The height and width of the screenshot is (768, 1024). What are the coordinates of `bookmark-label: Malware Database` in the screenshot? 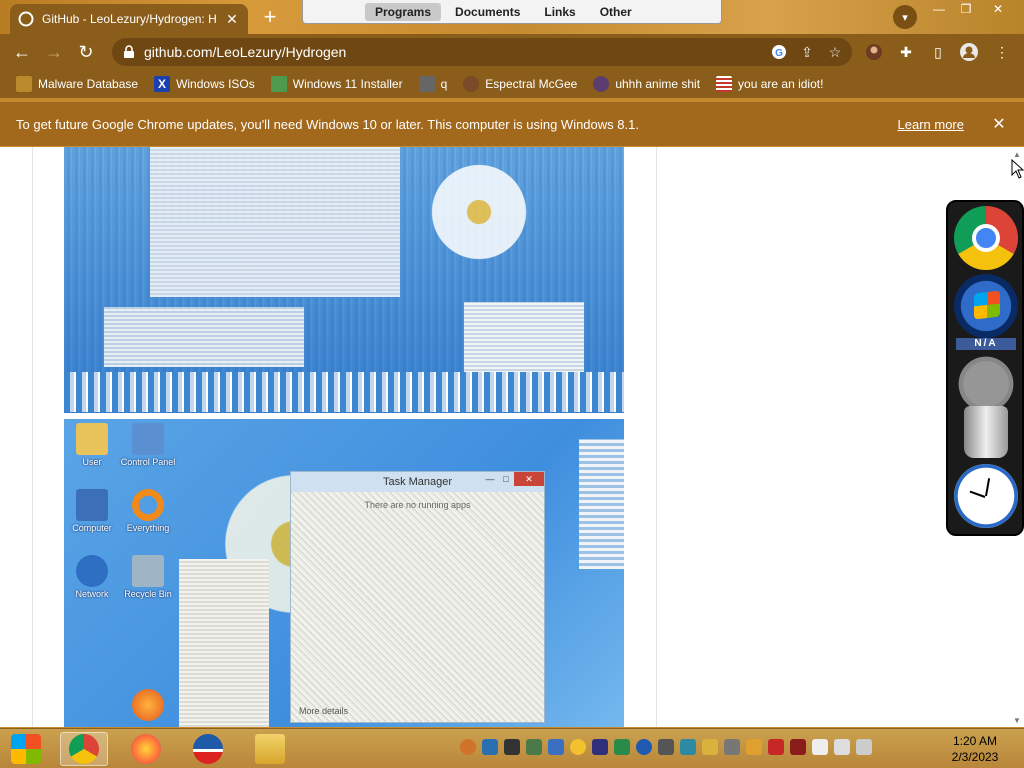 It's located at (88, 84).